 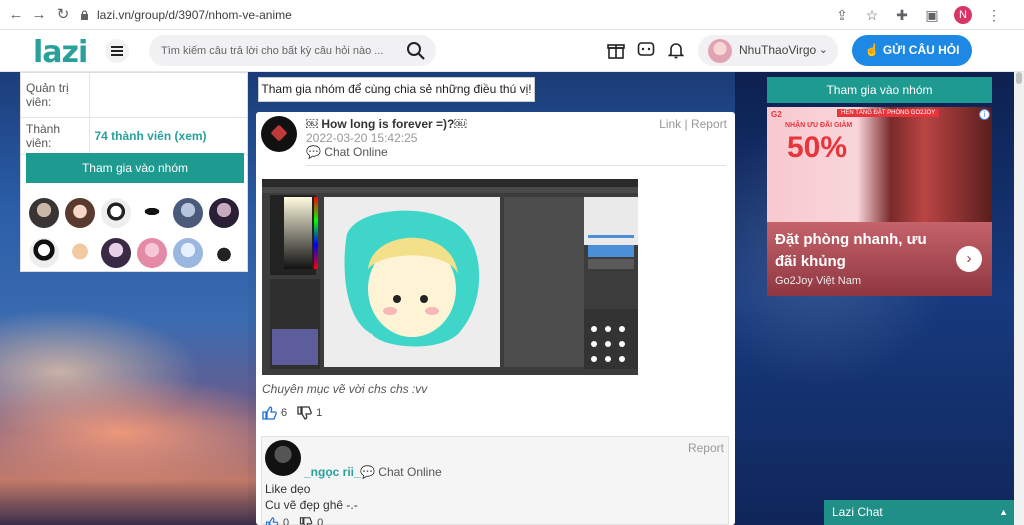 I want to click on lazi-chat-label: Lazi Chat, so click(x=857, y=512).